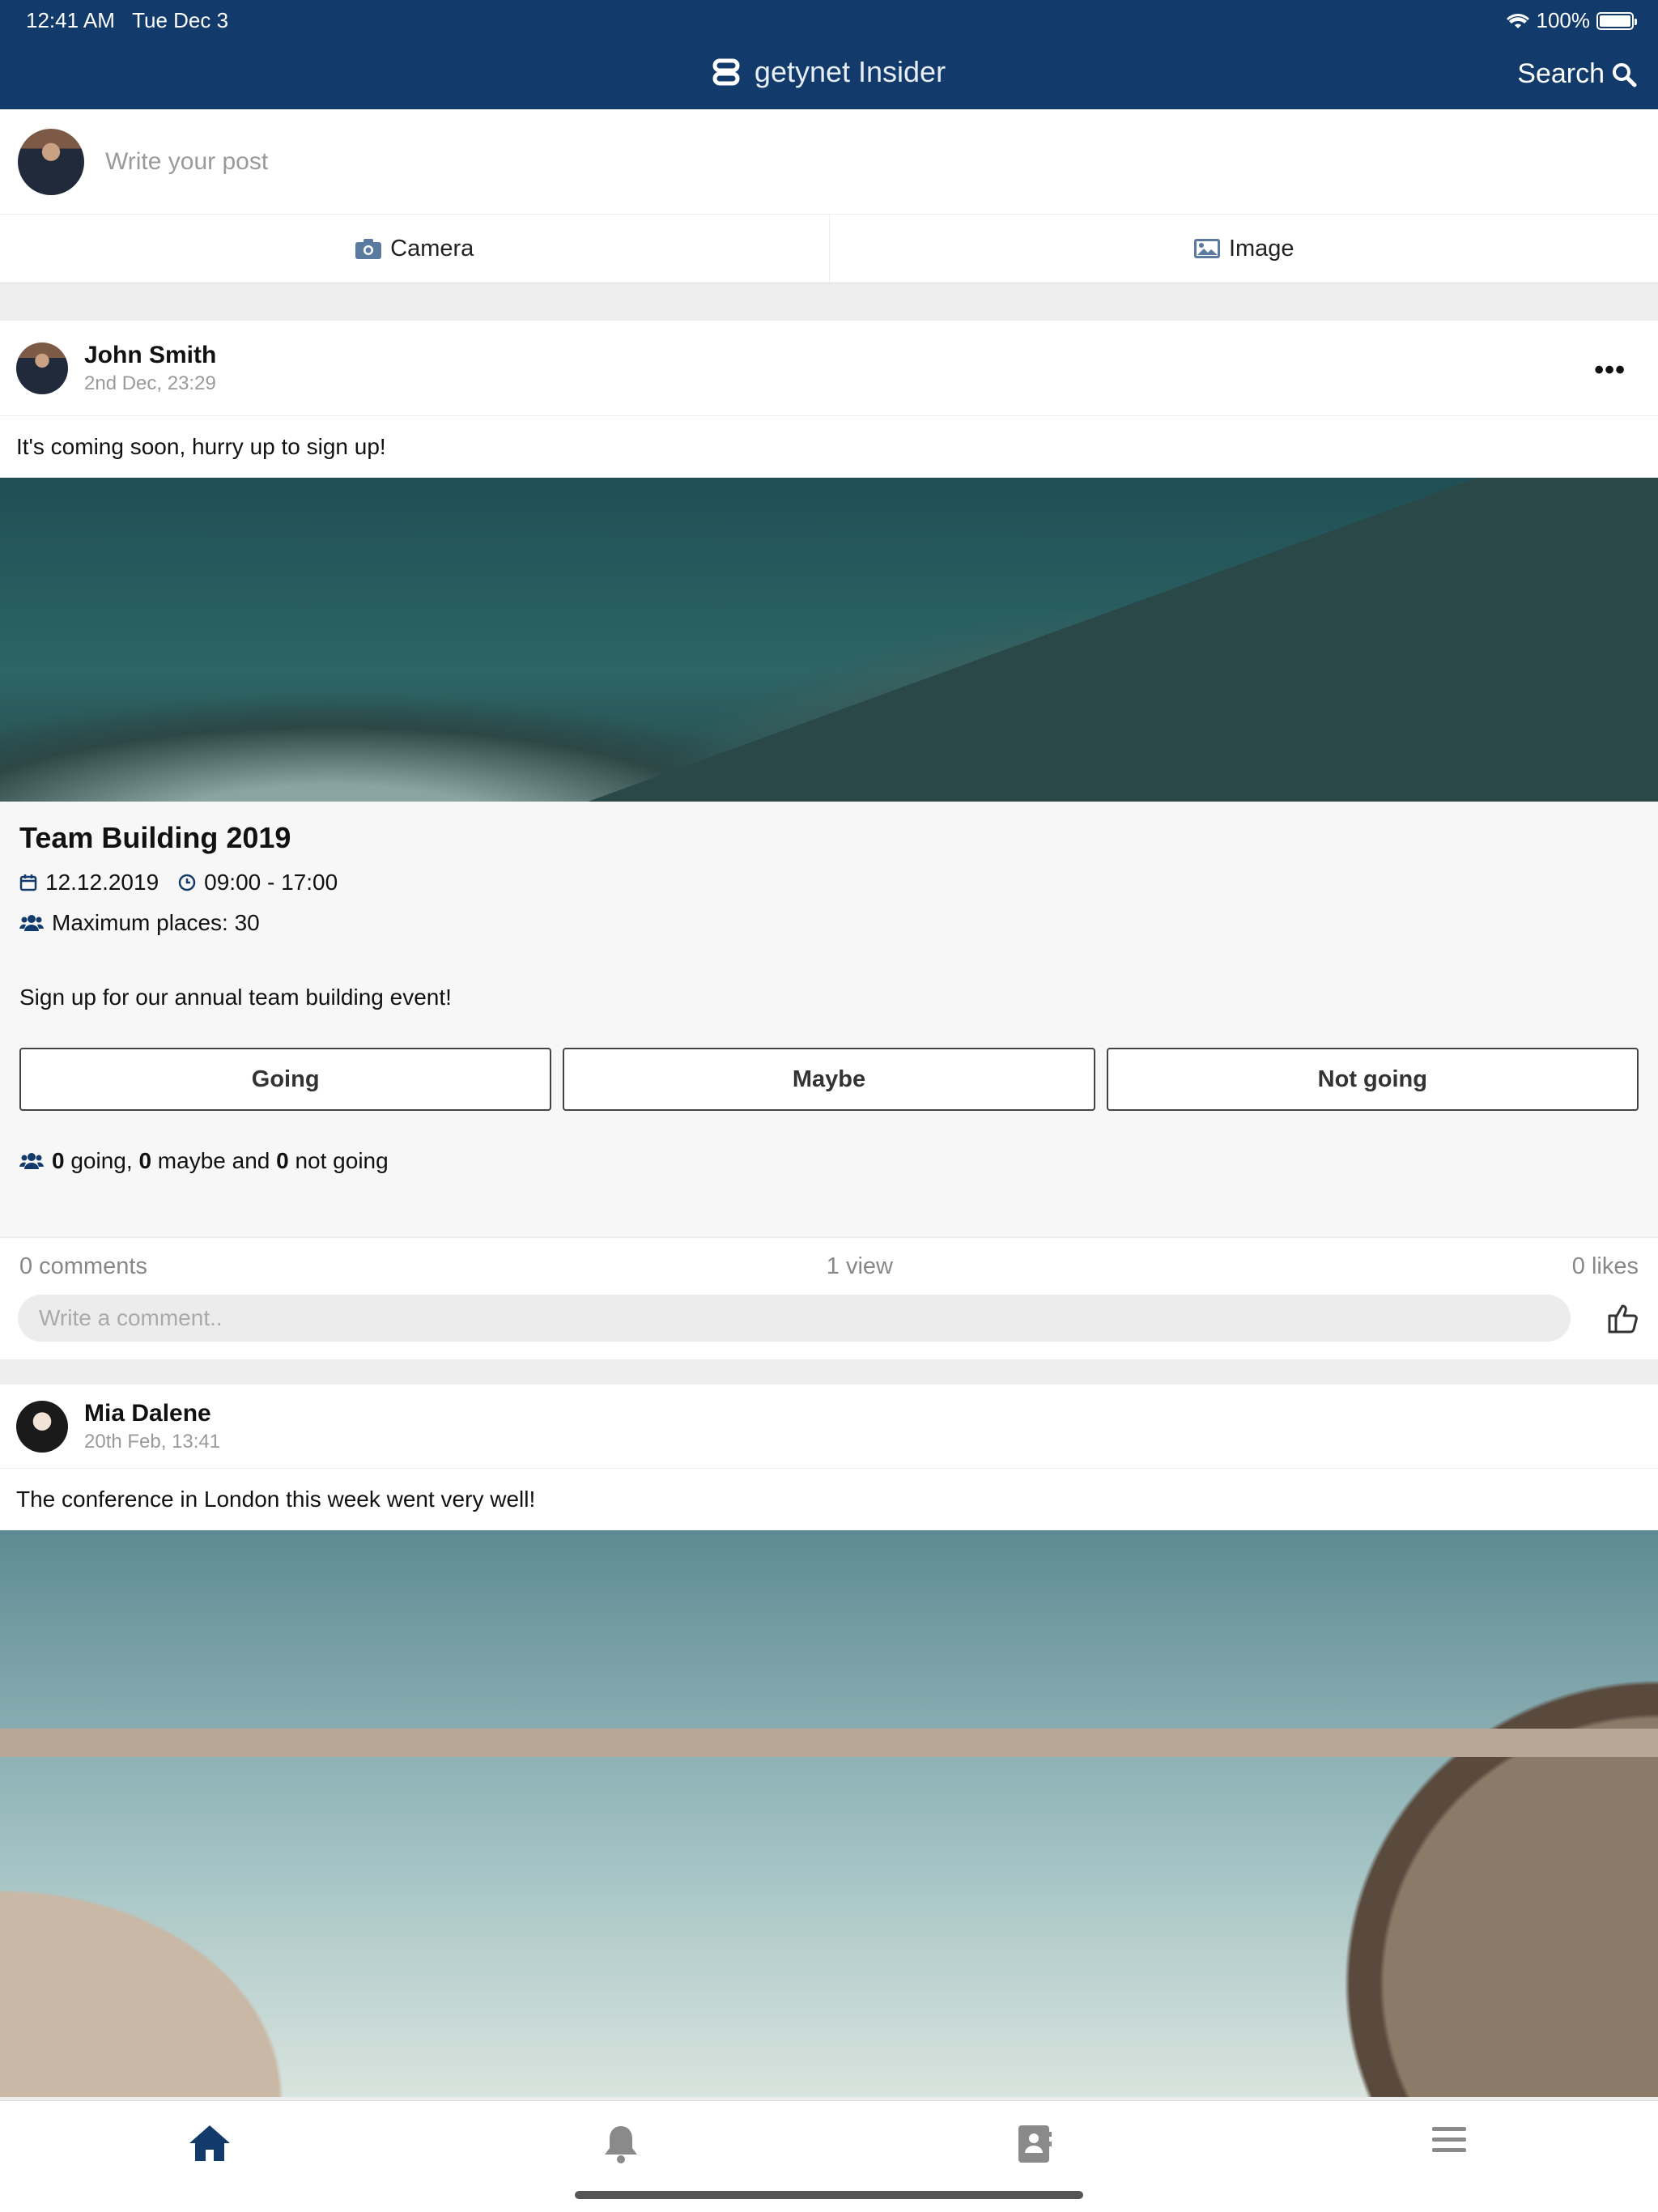 The width and height of the screenshot is (1658, 2212). I want to click on rsvp-buttons: Going Maybe Not going, so click(829, 1079).